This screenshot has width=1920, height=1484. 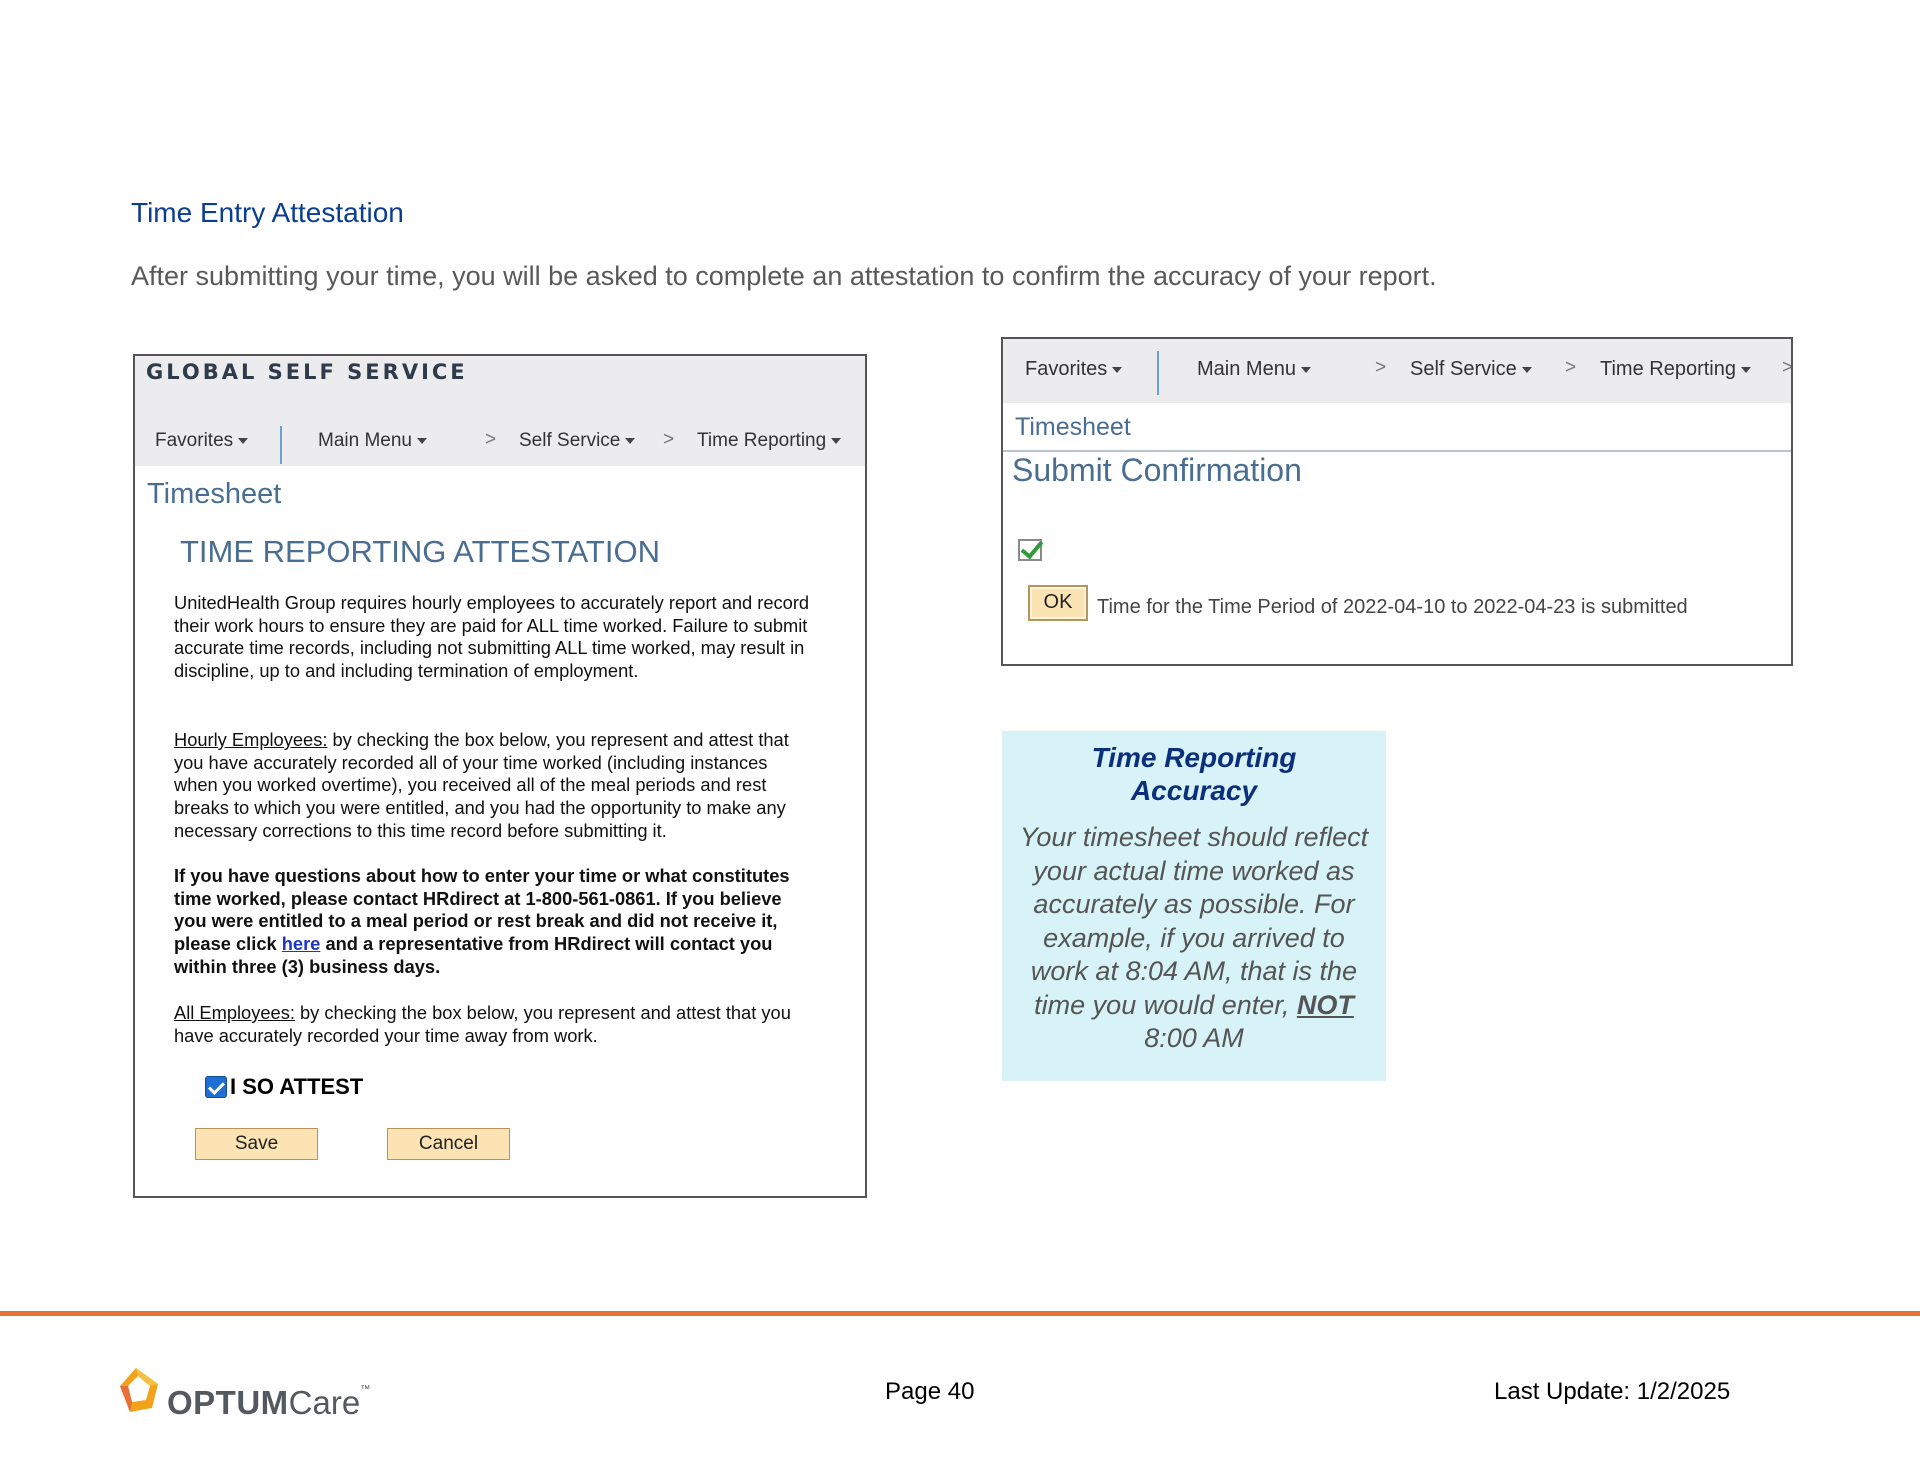 What do you see at coordinates (1612, 1391) in the screenshot?
I see `last-update: Last Update: 1/2/2025` at bounding box center [1612, 1391].